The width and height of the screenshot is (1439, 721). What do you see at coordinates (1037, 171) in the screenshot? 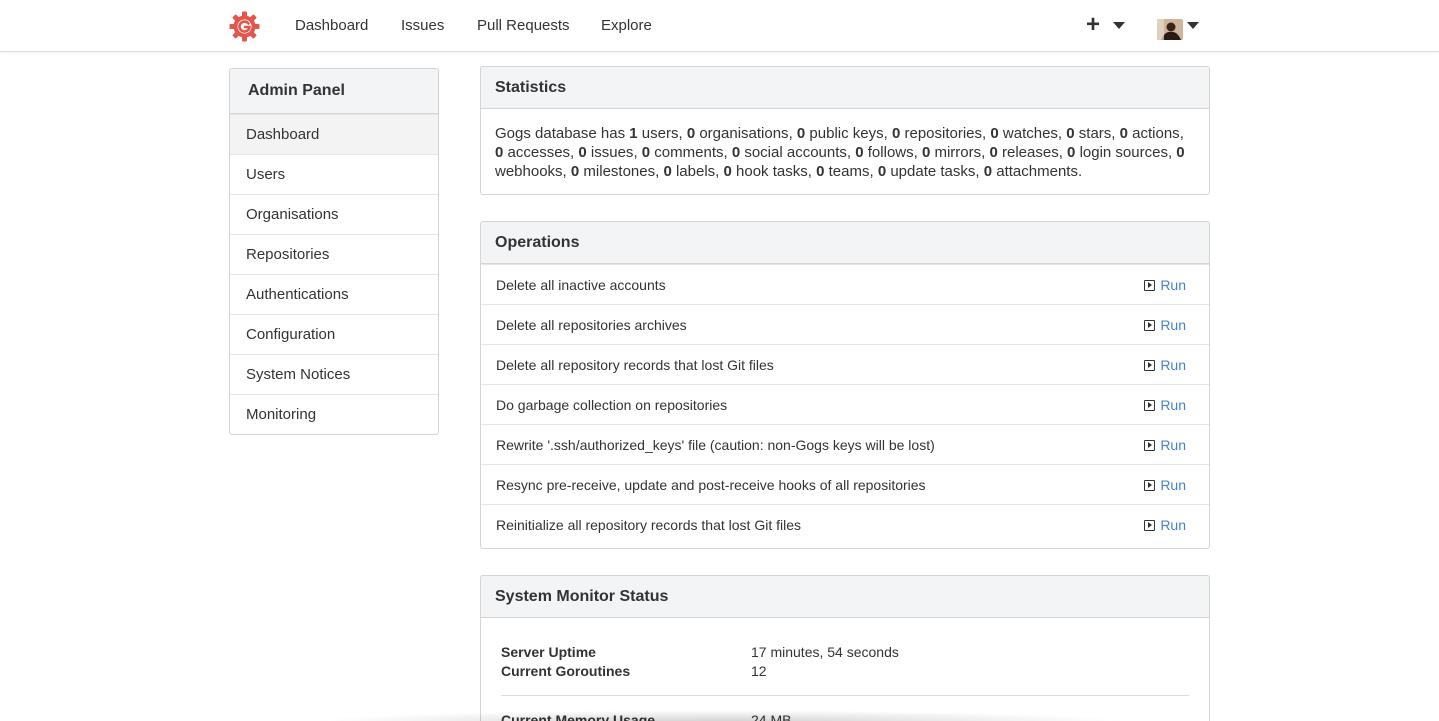
I see `statistic-label: attachments` at bounding box center [1037, 171].